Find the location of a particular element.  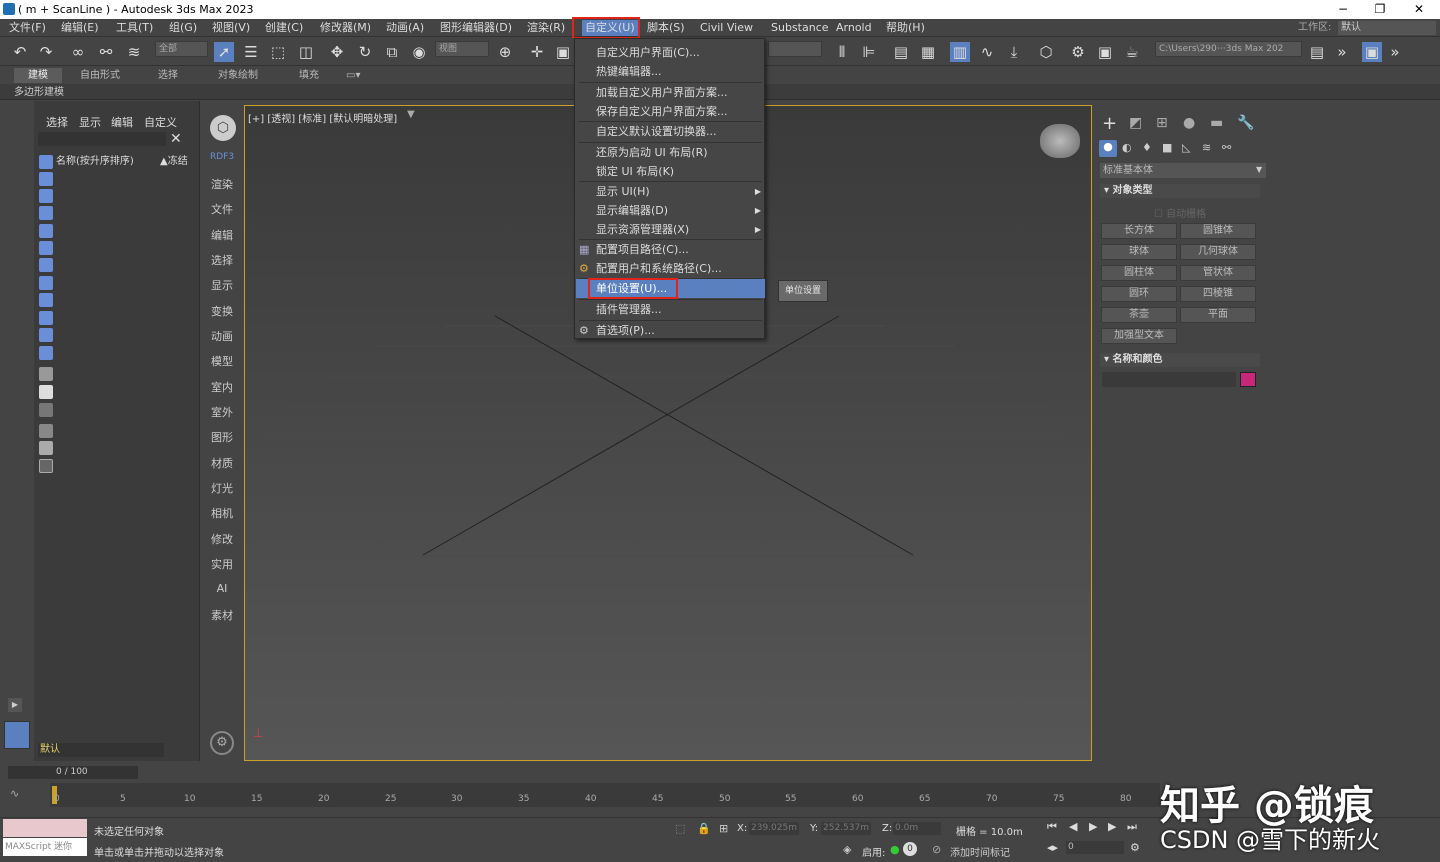

se-layer-dropdown: 默认 is located at coordinates (101, 750).